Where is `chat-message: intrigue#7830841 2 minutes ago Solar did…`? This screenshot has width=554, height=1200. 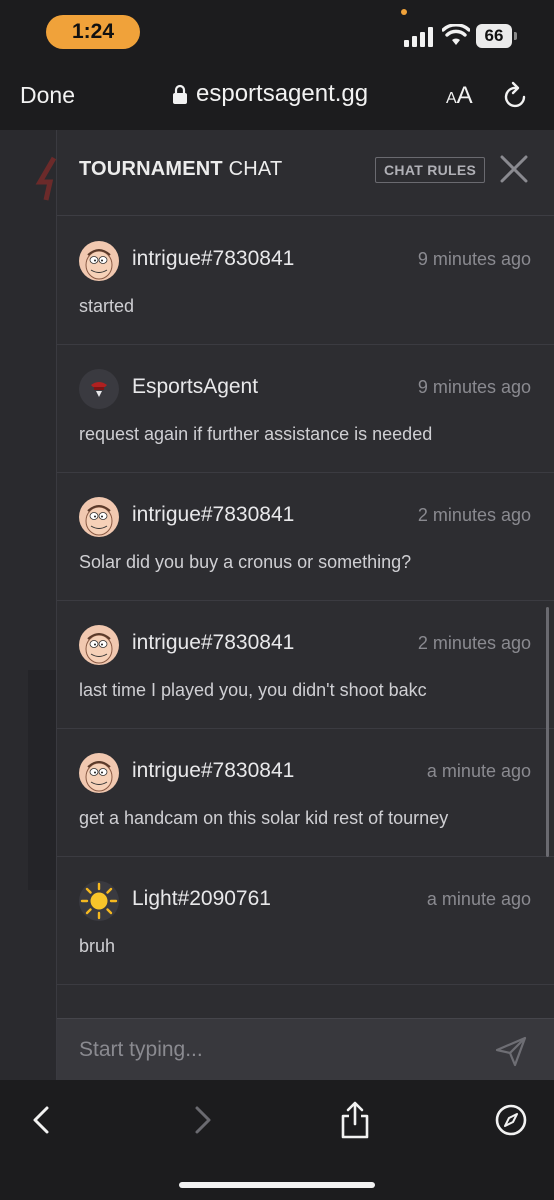 chat-message: intrigue#7830841 2 minutes ago Solar did… is located at coordinates (305, 537).